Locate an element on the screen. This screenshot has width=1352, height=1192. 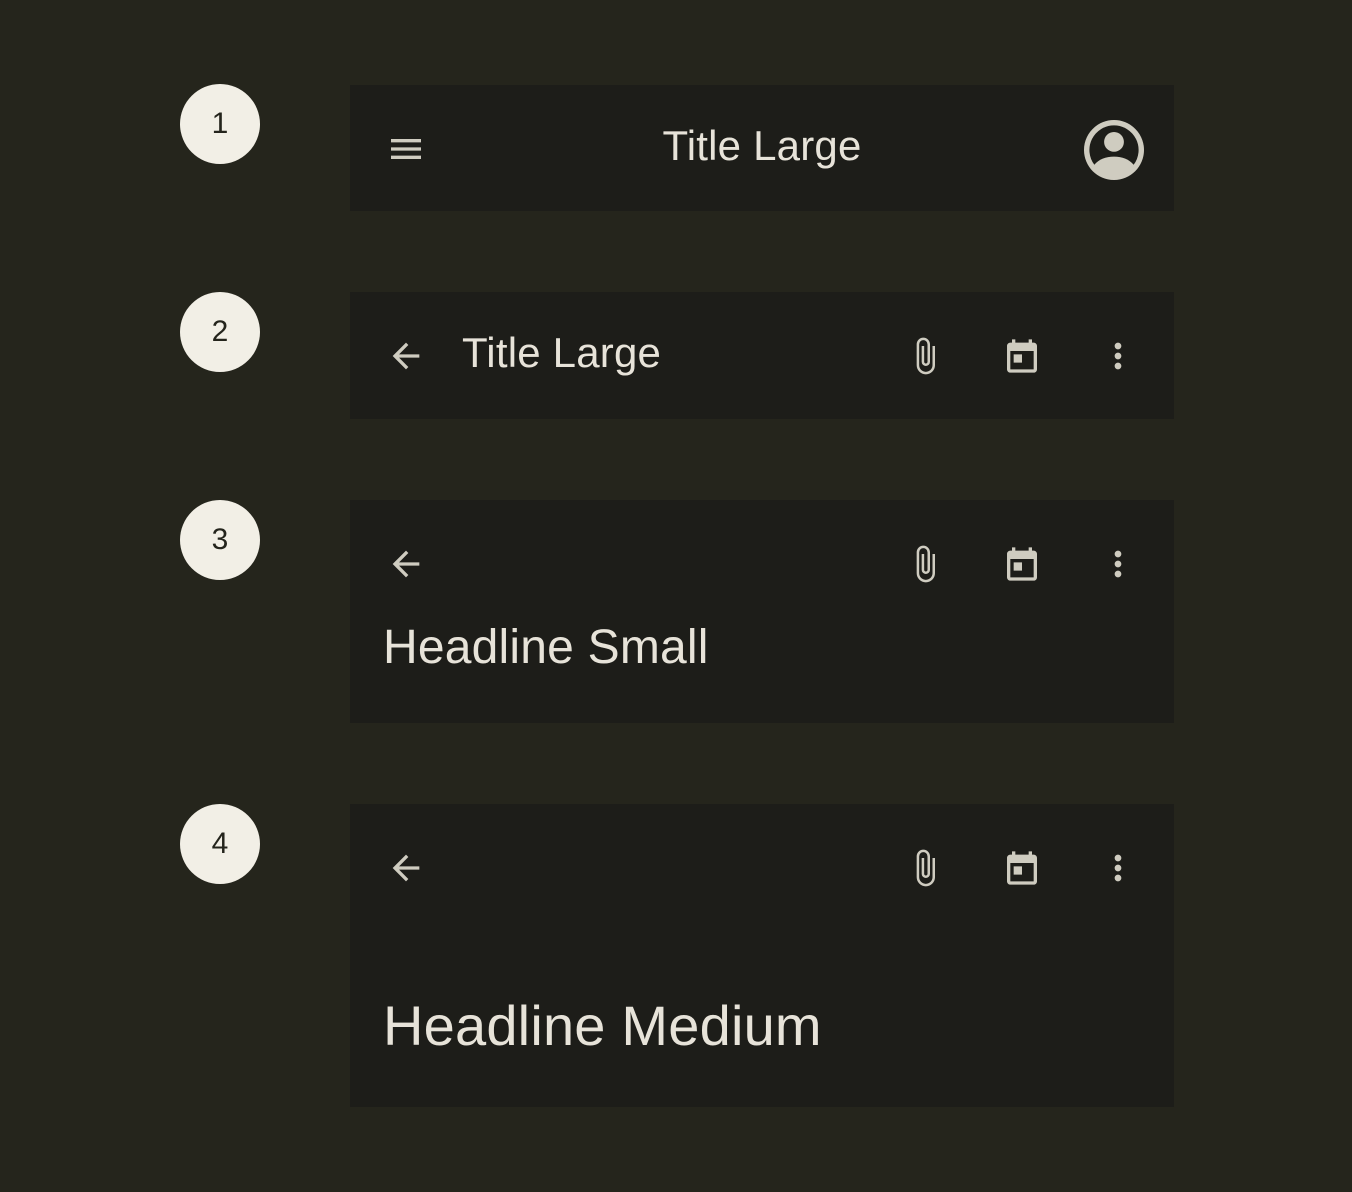
account-circle-icon is located at coordinates (1114, 150).